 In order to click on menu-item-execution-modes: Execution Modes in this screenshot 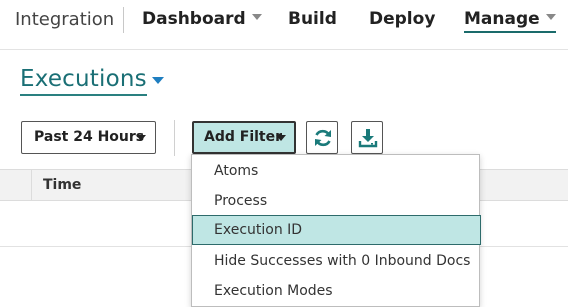, I will do `click(336, 291)`.